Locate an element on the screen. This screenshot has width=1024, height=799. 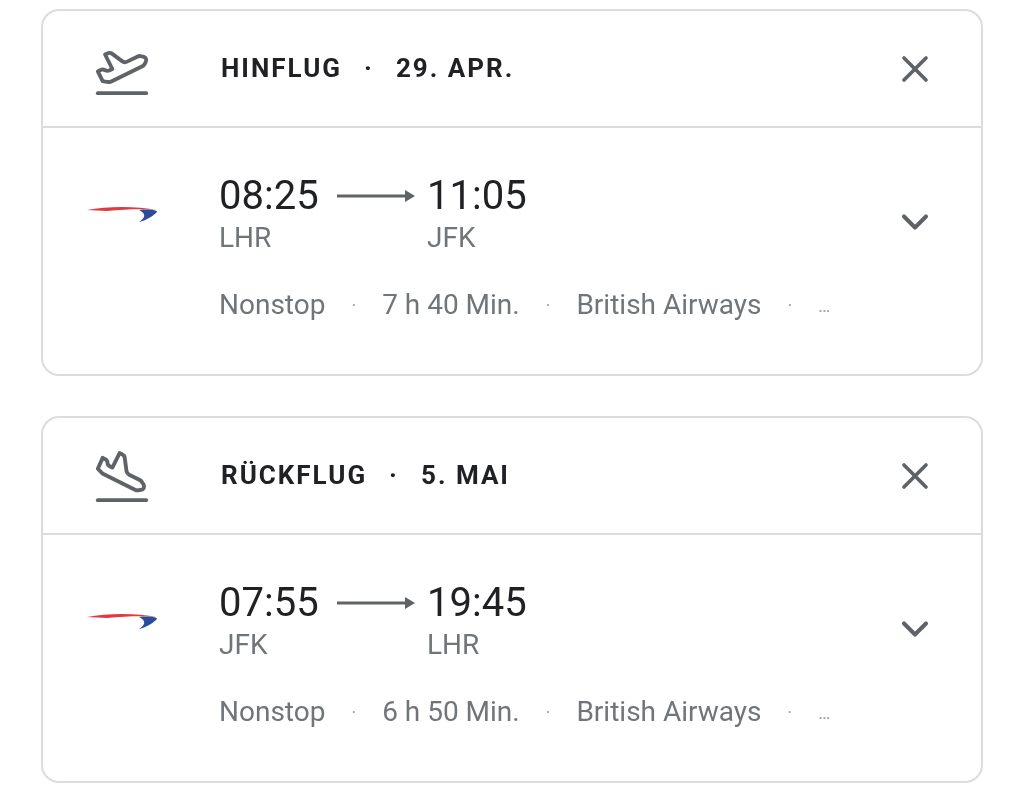
departure-time: 07:55 is located at coordinates (269, 603).